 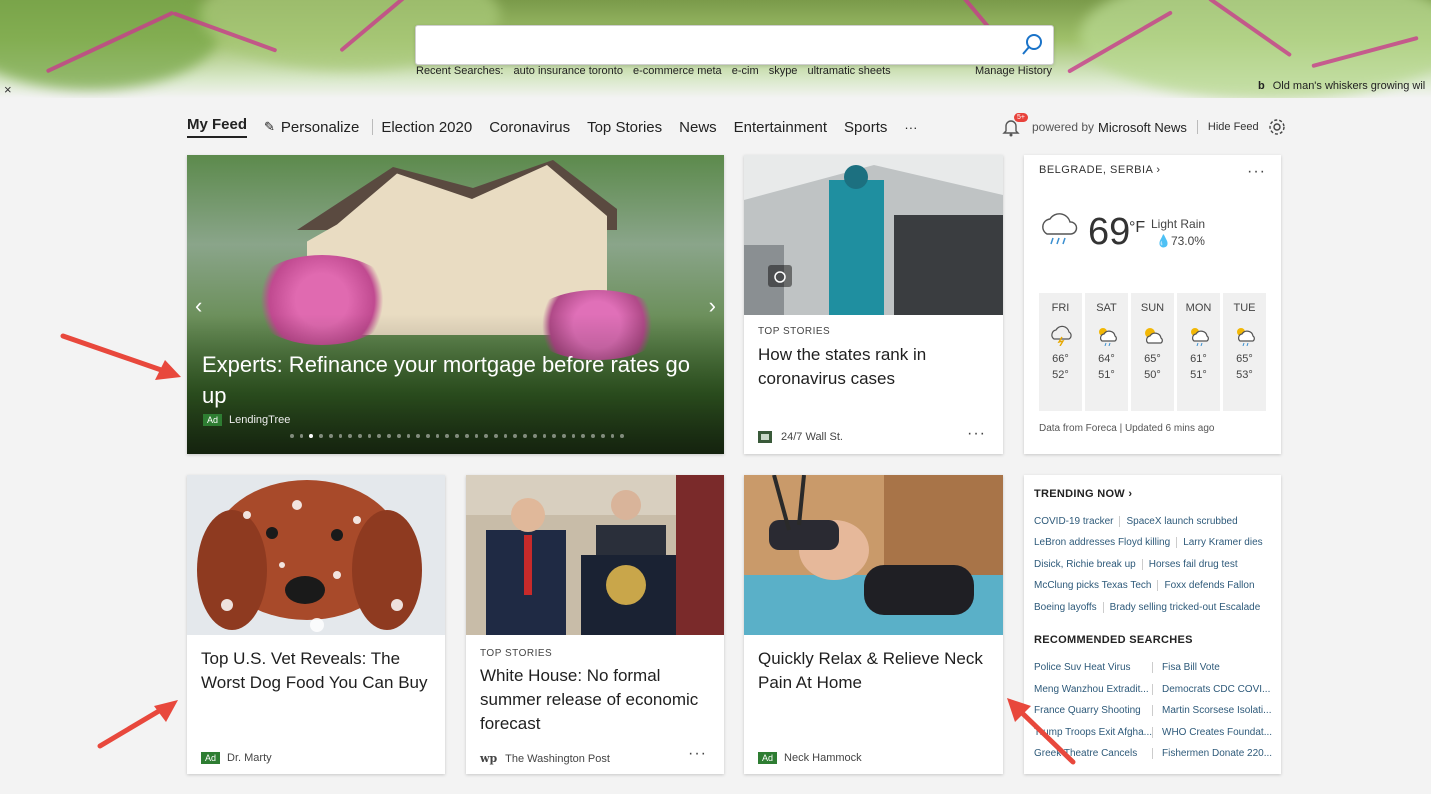 I want to click on recent-search-item: e-commerce meta, so click(x=677, y=71).